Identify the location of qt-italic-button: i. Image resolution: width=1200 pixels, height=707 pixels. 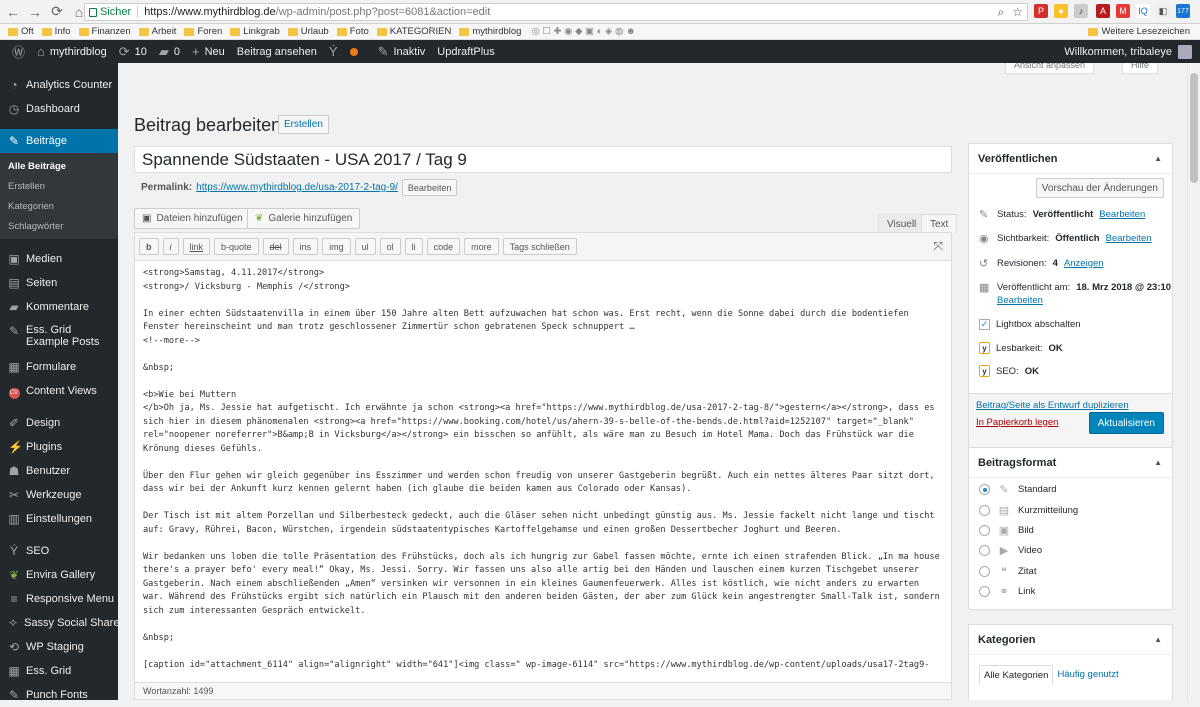
(170, 246).